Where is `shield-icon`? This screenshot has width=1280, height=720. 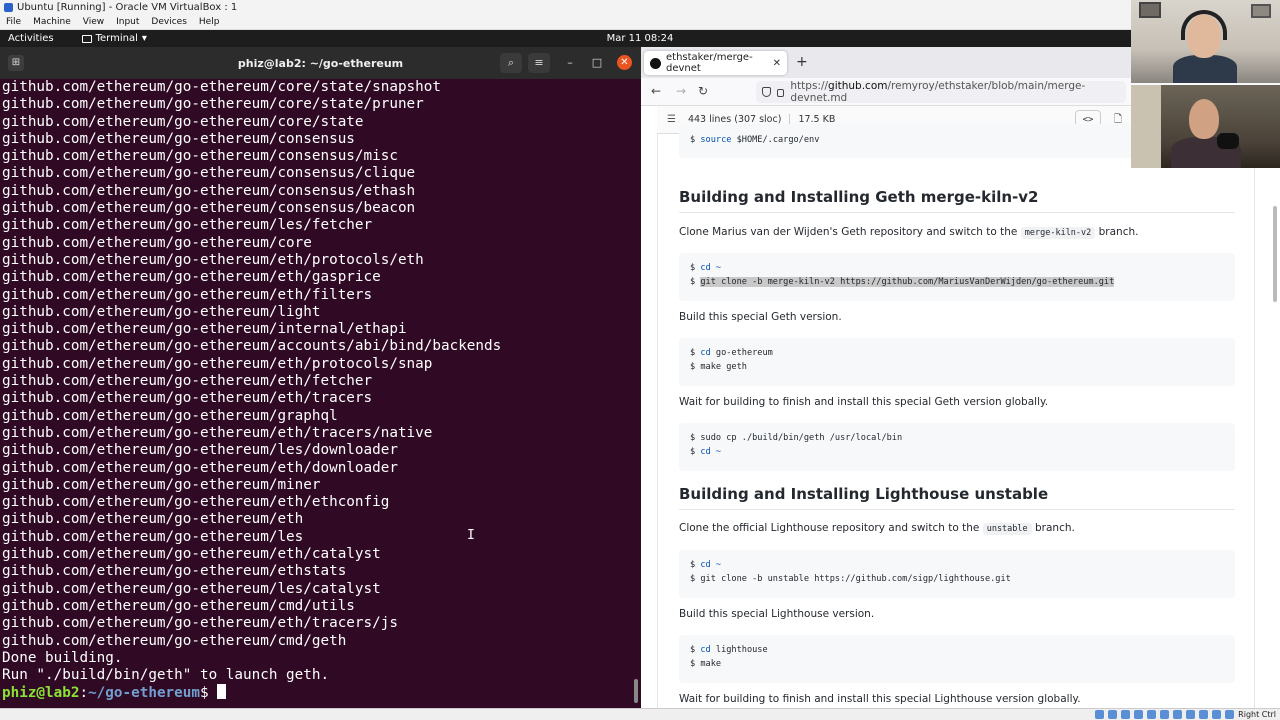 shield-icon is located at coordinates (766, 92).